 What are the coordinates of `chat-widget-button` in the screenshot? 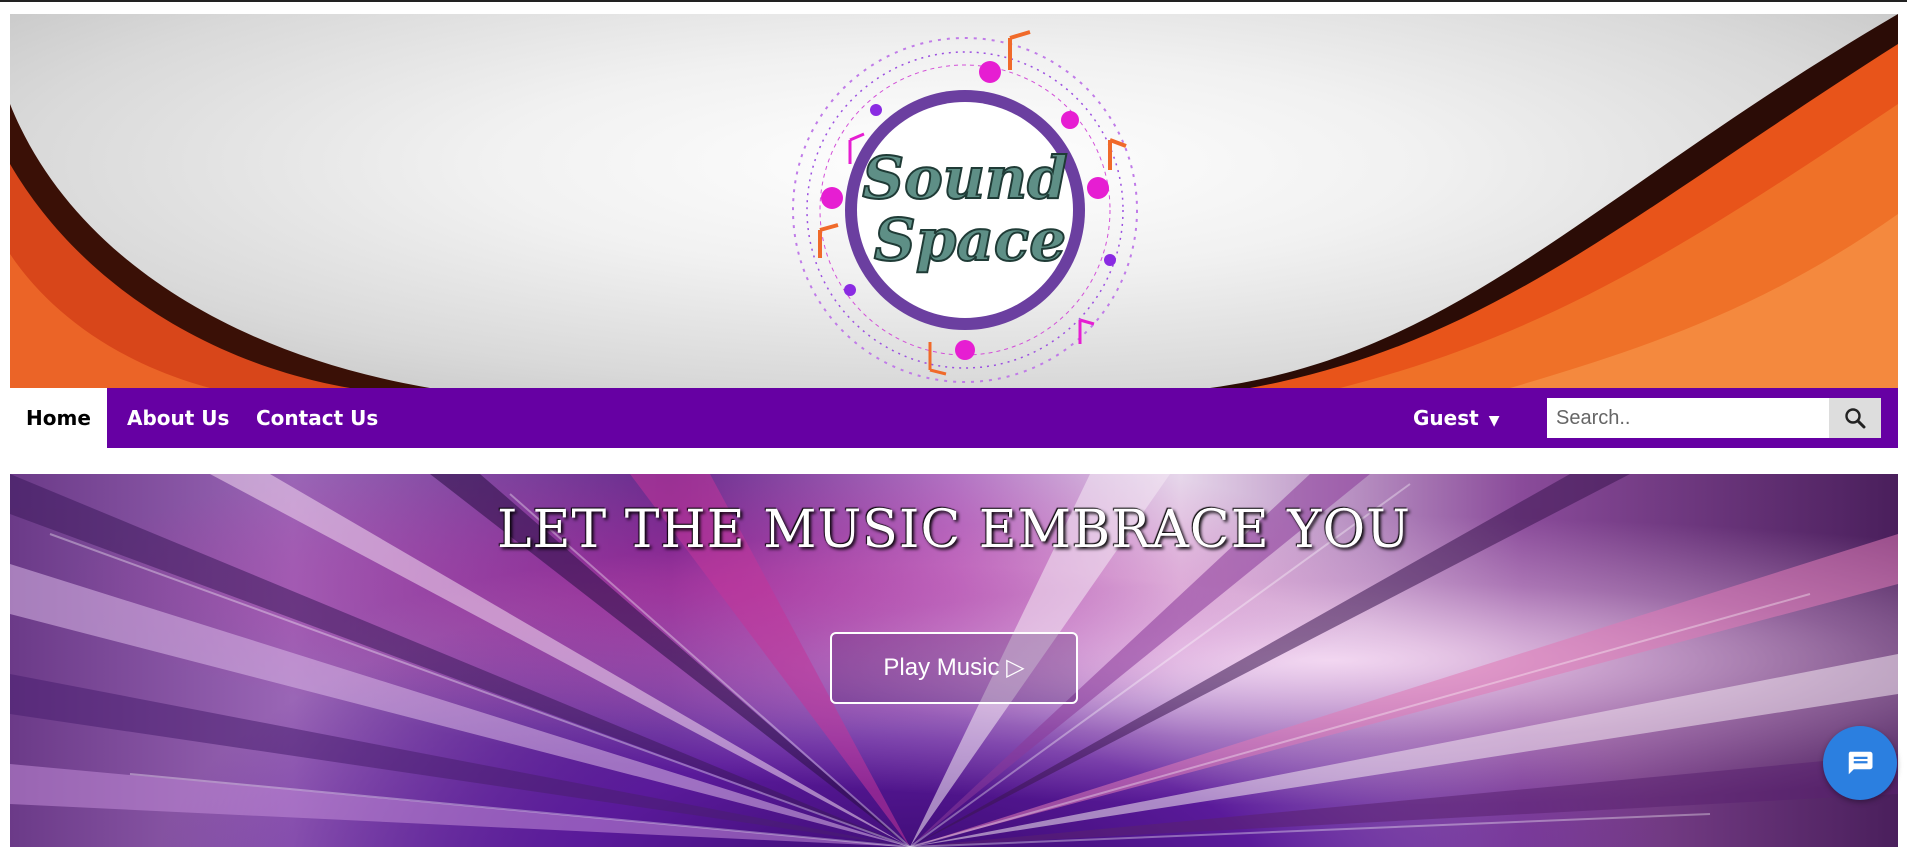 It's located at (1860, 763).